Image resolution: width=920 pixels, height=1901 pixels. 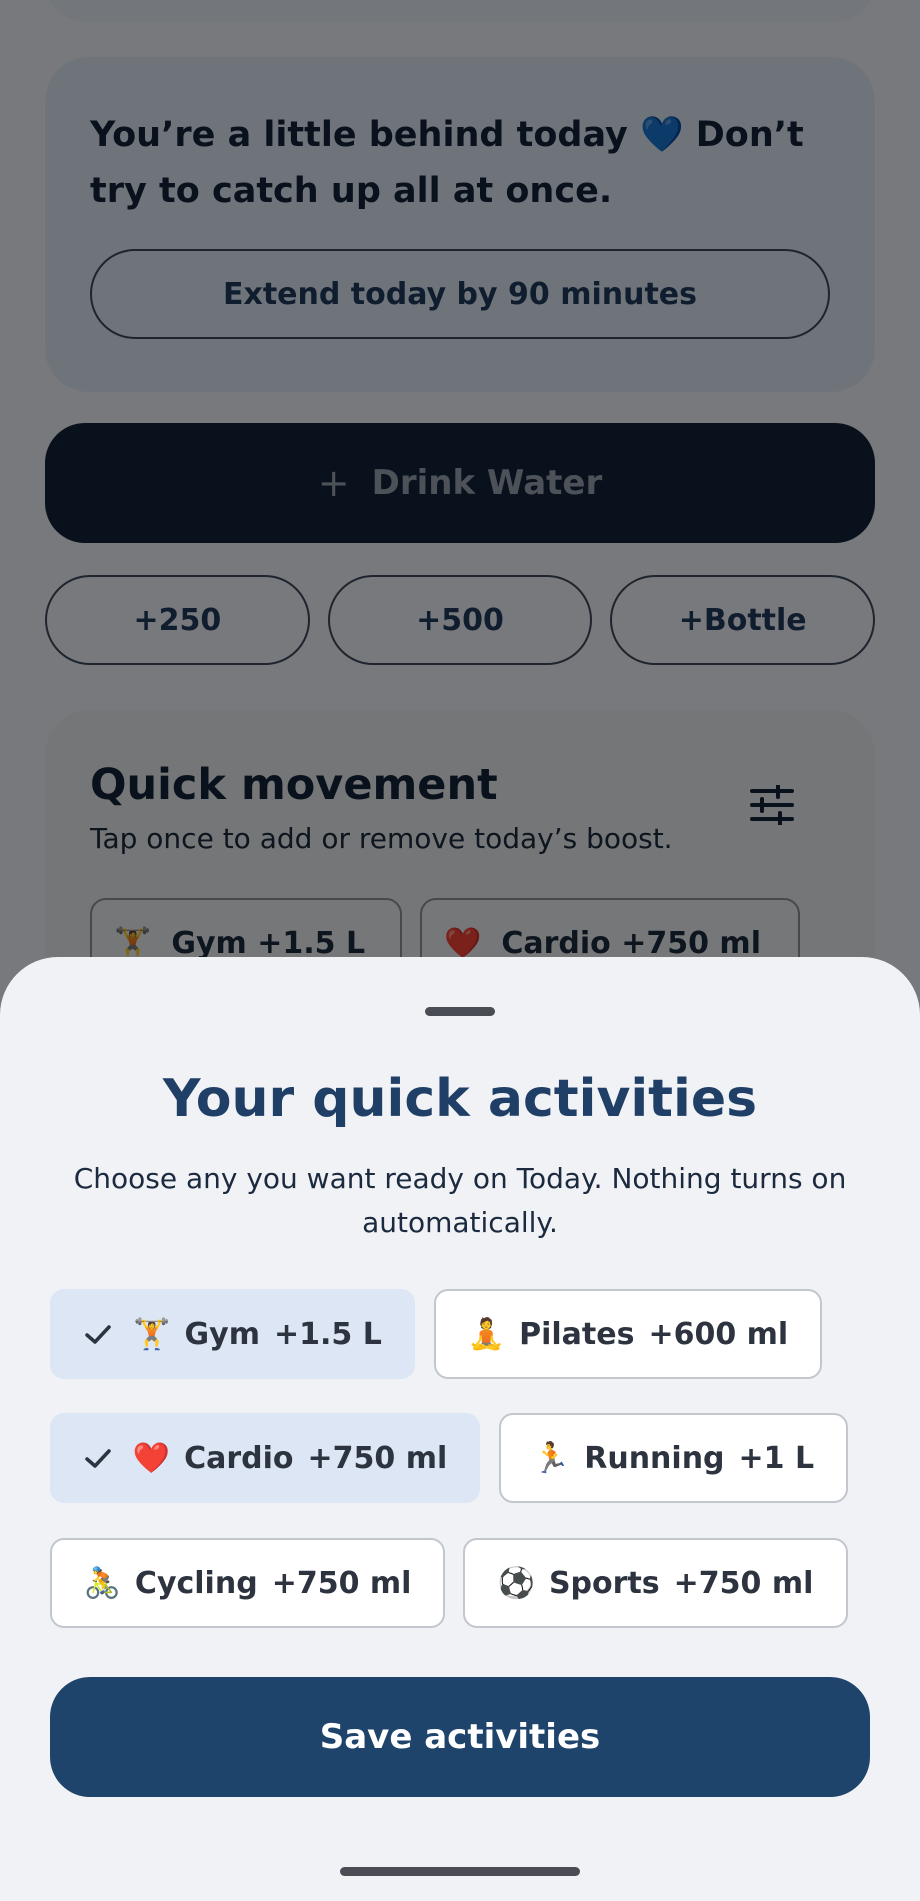 What do you see at coordinates (102, 1583) in the screenshot?
I see `cyclist-icon: 🚴` at bounding box center [102, 1583].